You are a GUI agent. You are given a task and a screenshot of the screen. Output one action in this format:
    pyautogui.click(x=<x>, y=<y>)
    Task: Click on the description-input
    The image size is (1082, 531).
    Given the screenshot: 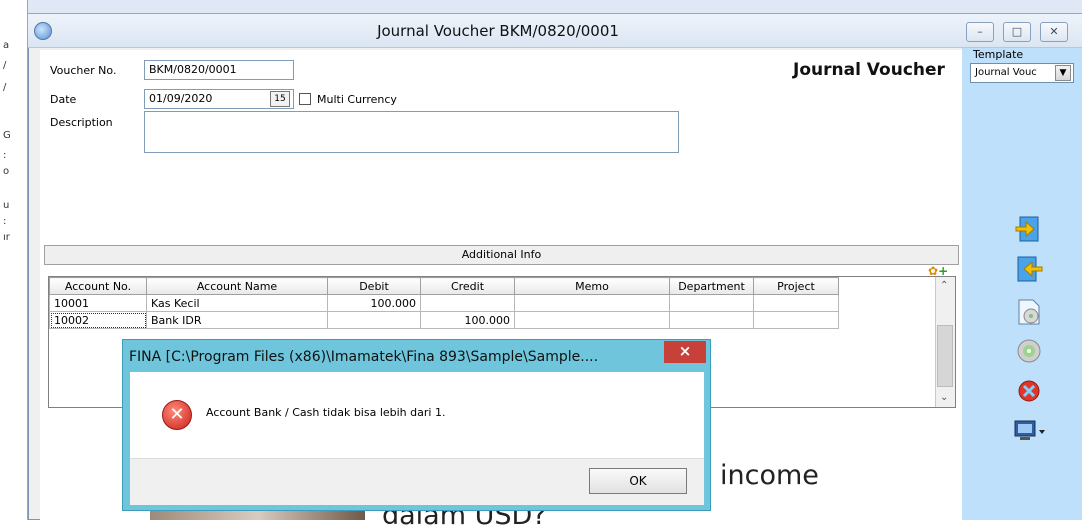 What is the action you would take?
    pyautogui.click(x=411, y=132)
    